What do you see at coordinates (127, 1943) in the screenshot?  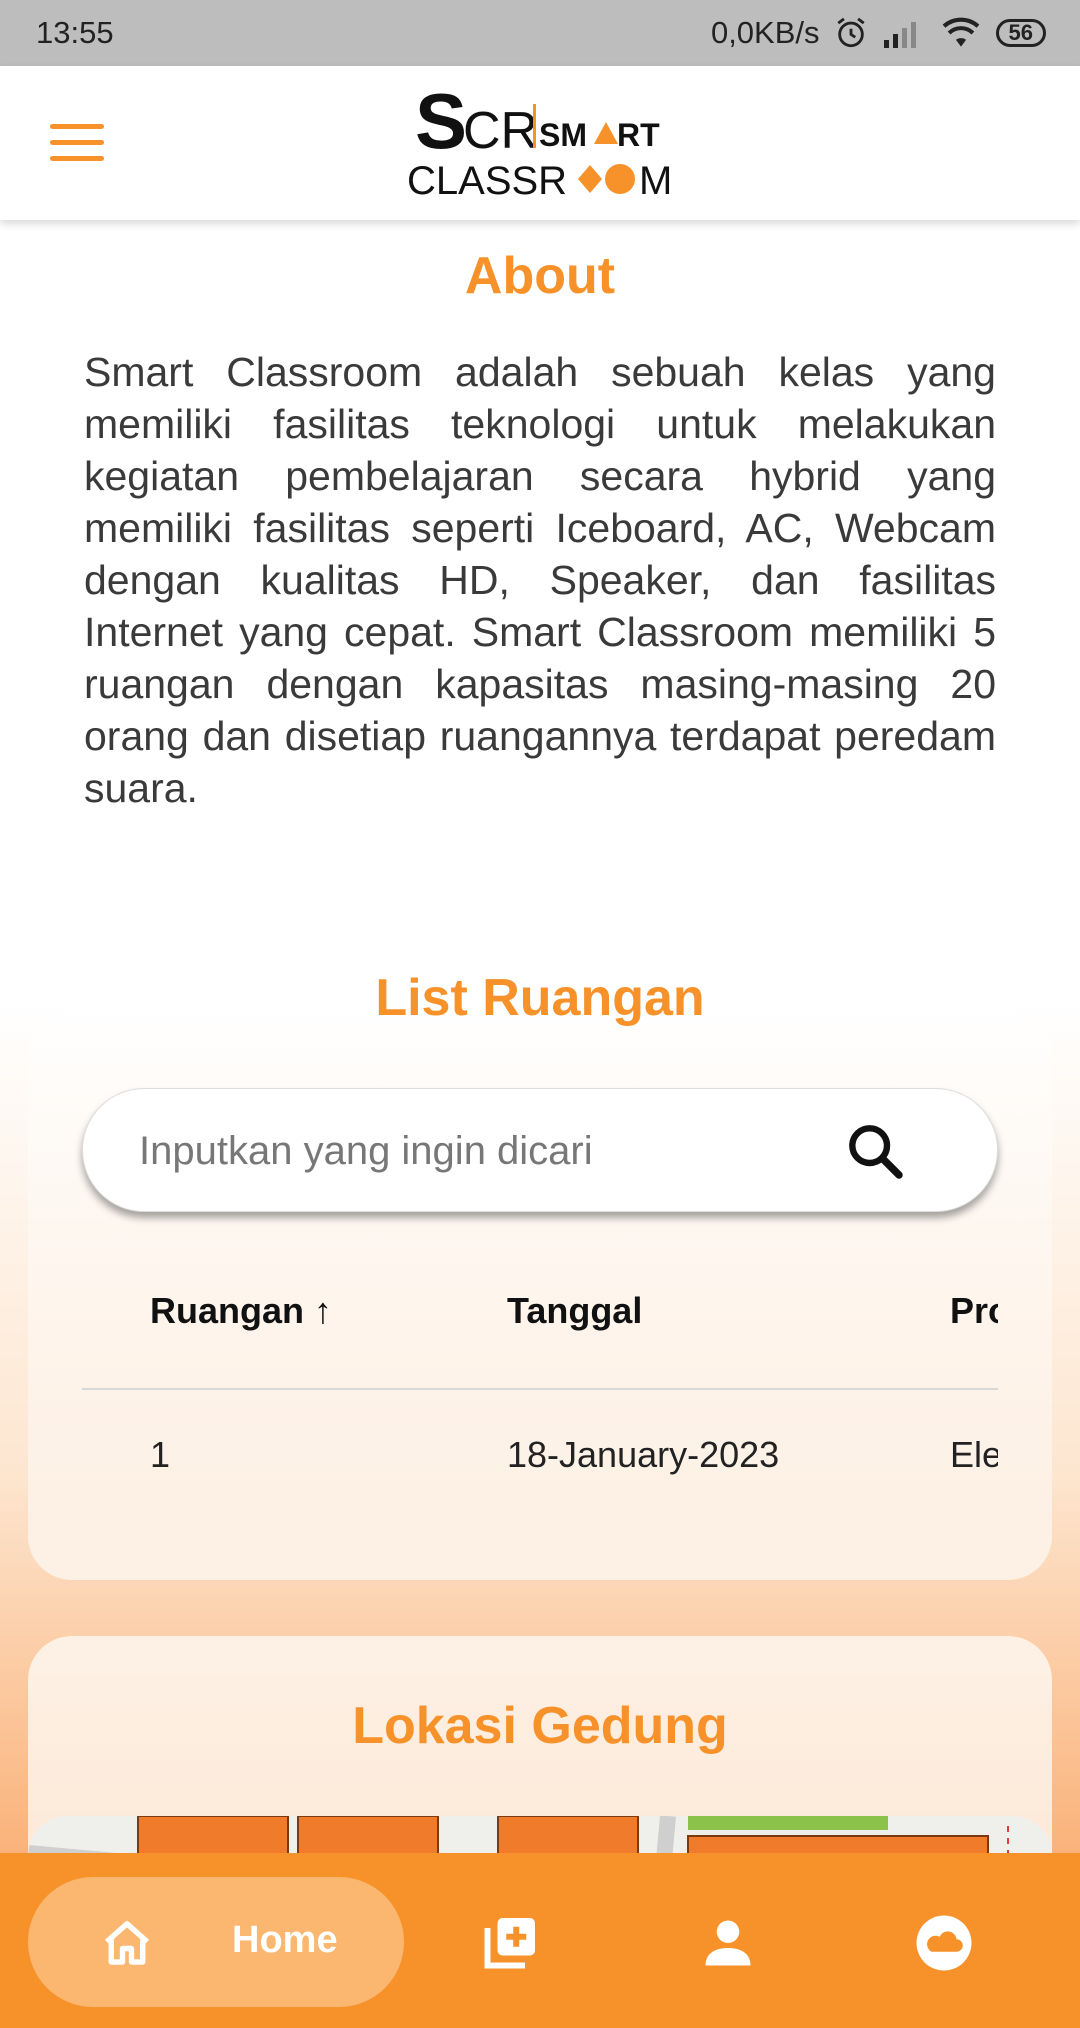 I see `home-icon` at bounding box center [127, 1943].